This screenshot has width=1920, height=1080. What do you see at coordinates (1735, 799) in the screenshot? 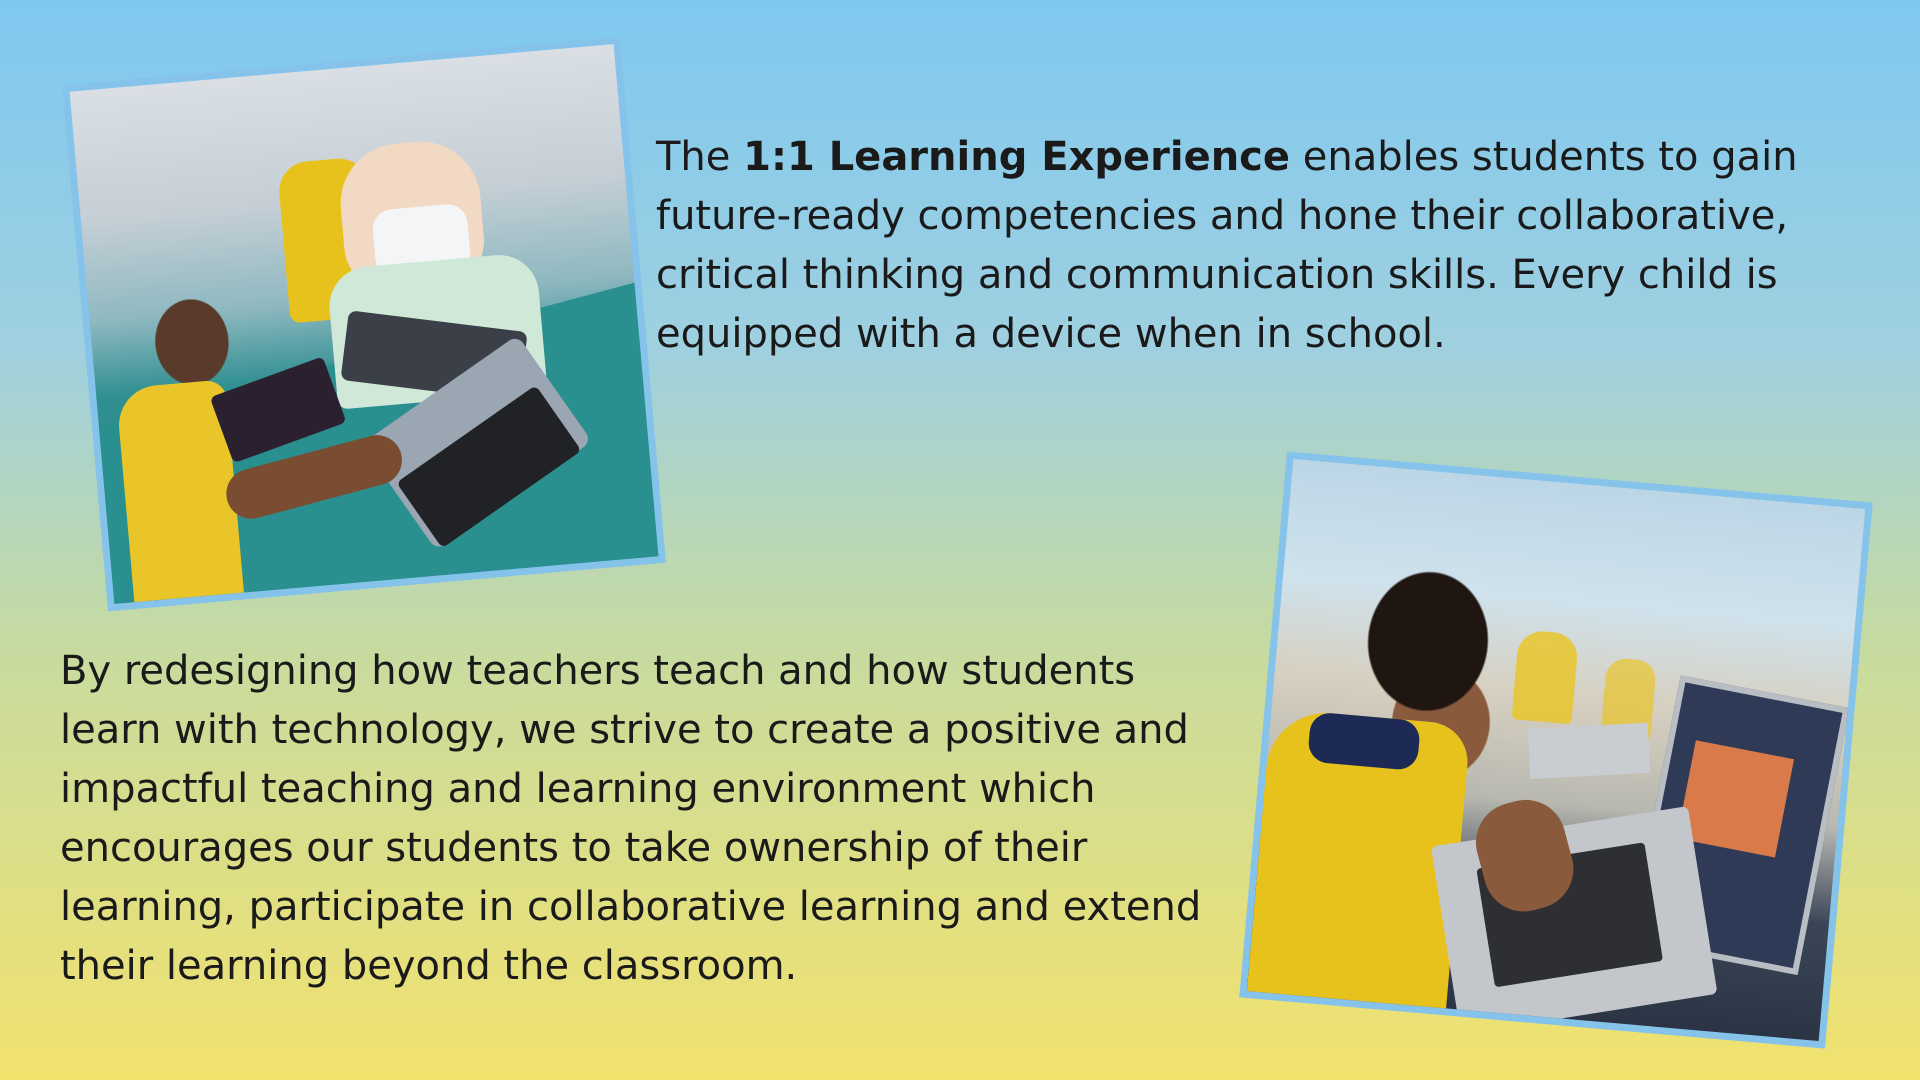
I see `laptop-screen-content-shape` at bounding box center [1735, 799].